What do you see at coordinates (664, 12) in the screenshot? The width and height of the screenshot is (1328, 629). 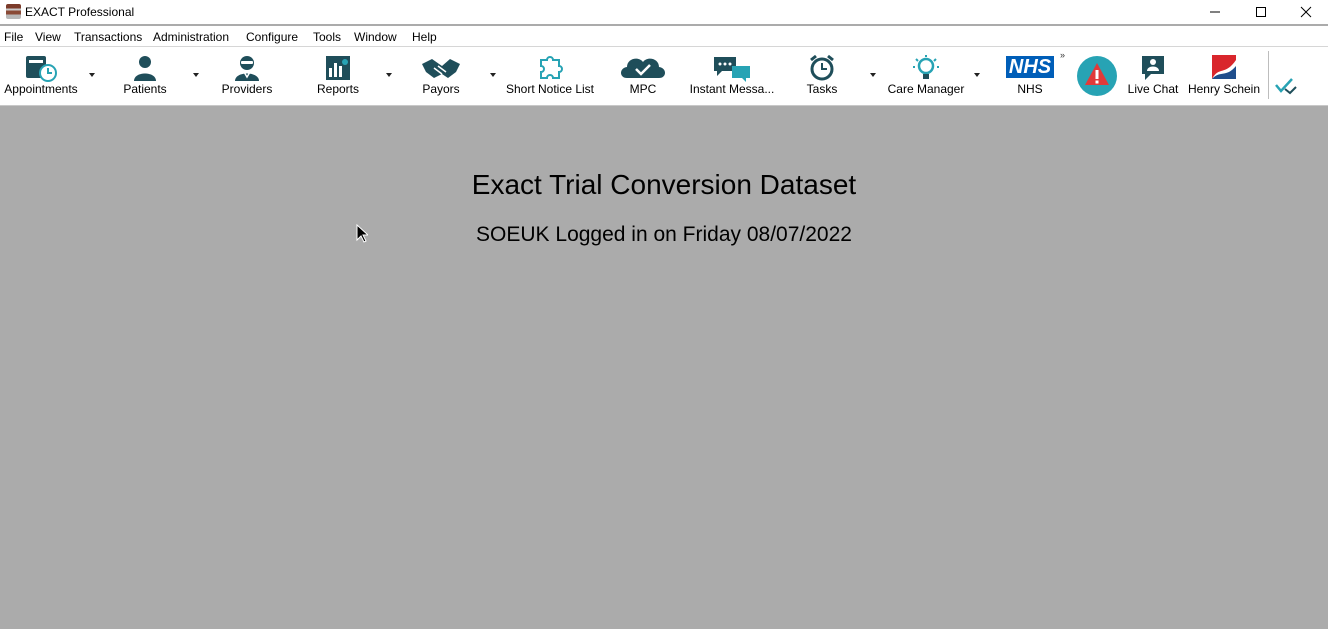 I see `title-bar: EXACT Professional` at bounding box center [664, 12].